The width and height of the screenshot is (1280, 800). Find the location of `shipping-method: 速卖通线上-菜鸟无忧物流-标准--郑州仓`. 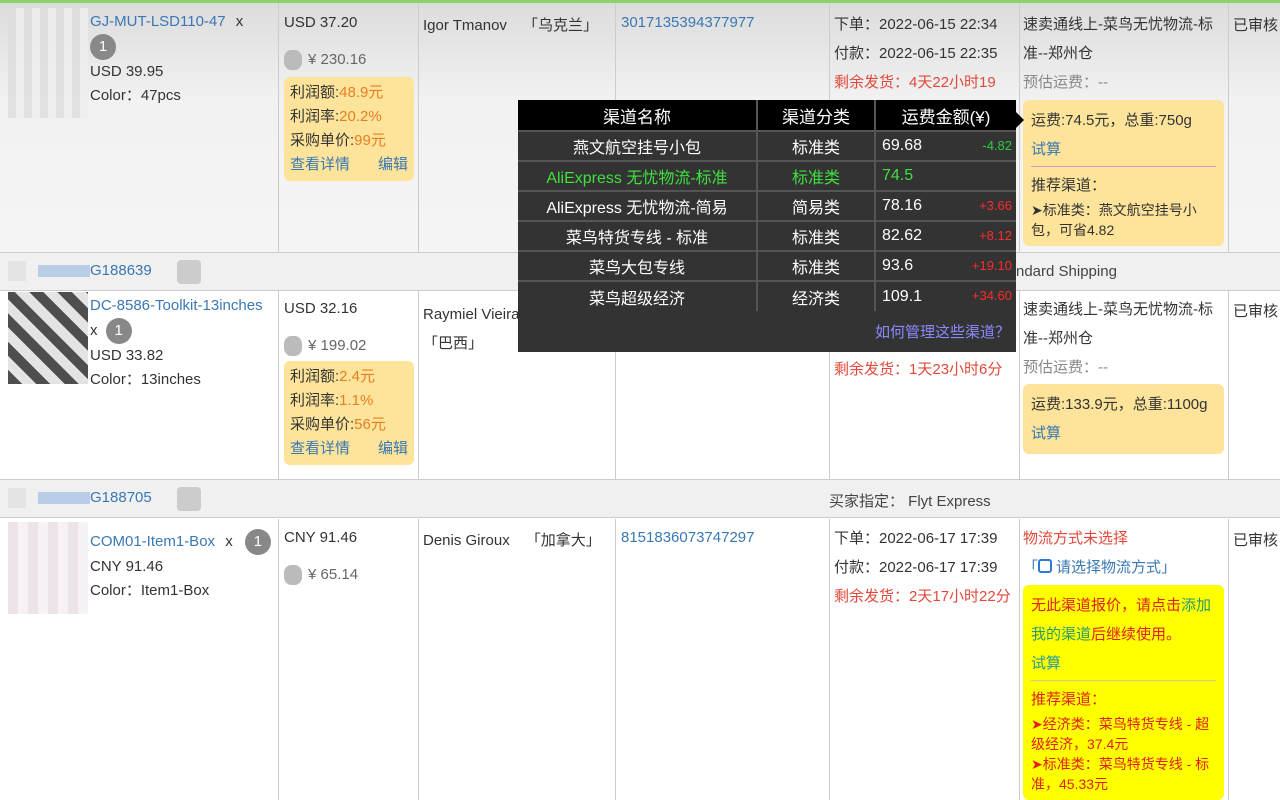

shipping-method: 速卖通线上-菜鸟无忧物流-标准--郑州仓 is located at coordinates (1118, 39).